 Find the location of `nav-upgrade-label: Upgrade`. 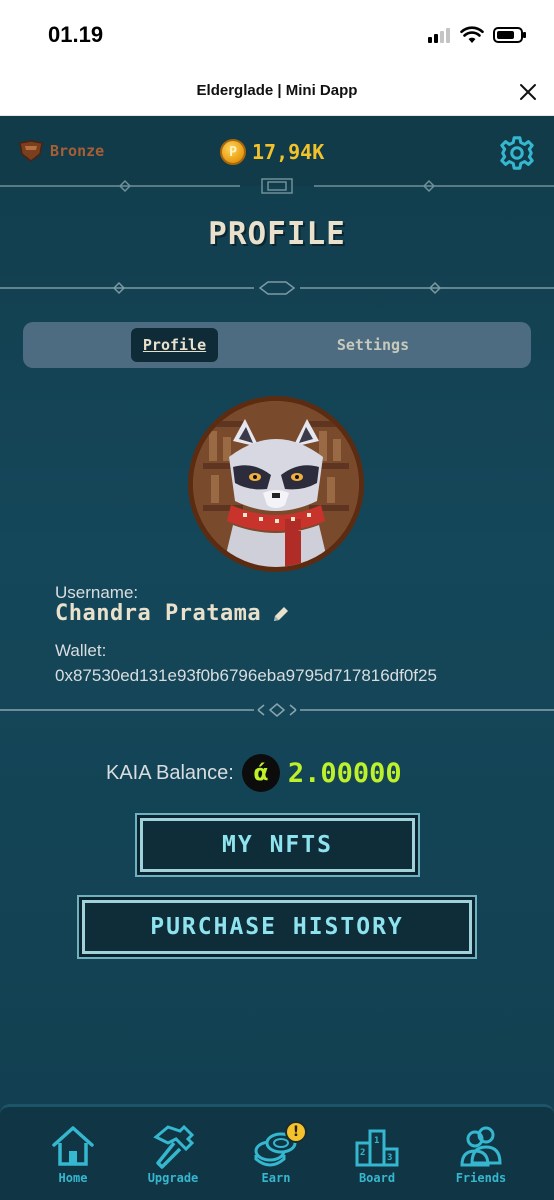

nav-upgrade-label: Upgrade is located at coordinates (173, 1178).